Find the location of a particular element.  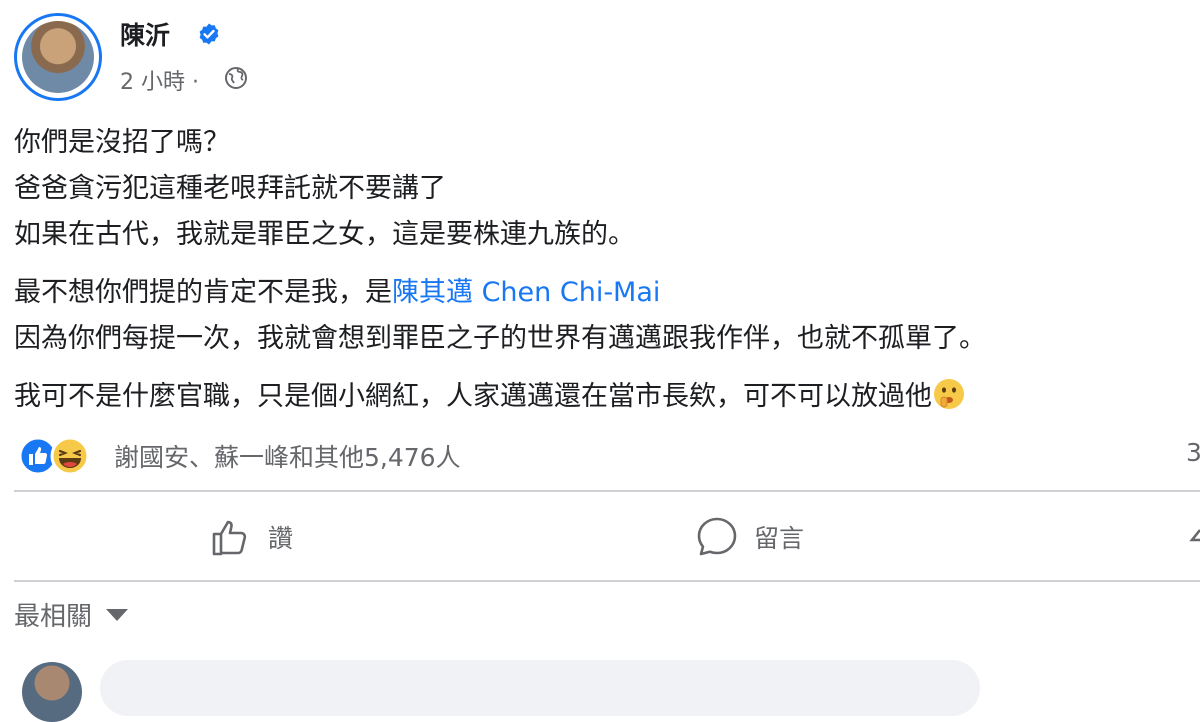

post-timestamp: 2 小時 · is located at coordinates (159, 80).